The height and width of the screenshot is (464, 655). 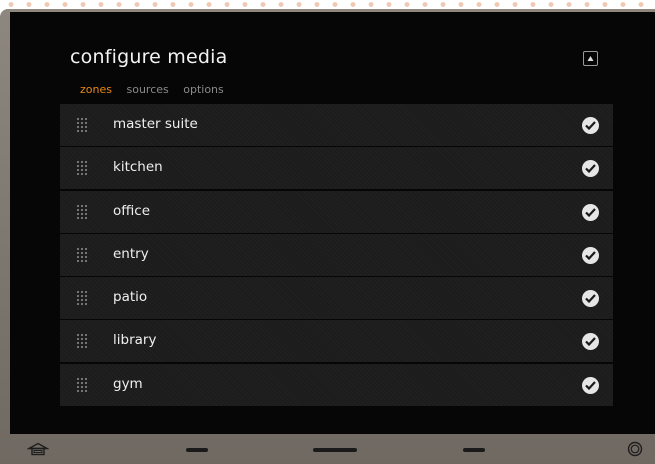 I want to click on tab-bar: zones sources options, so click(x=157, y=89).